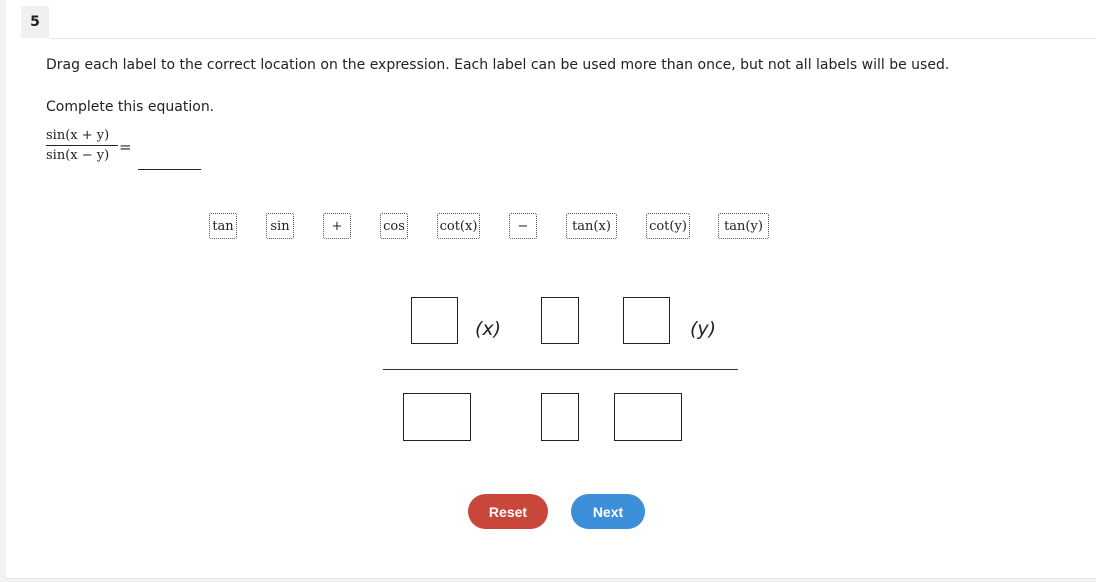 The height and width of the screenshot is (582, 1096). Describe the element at coordinates (337, 226) in the screenshot. I see `label-tile-plus: +` at that location.